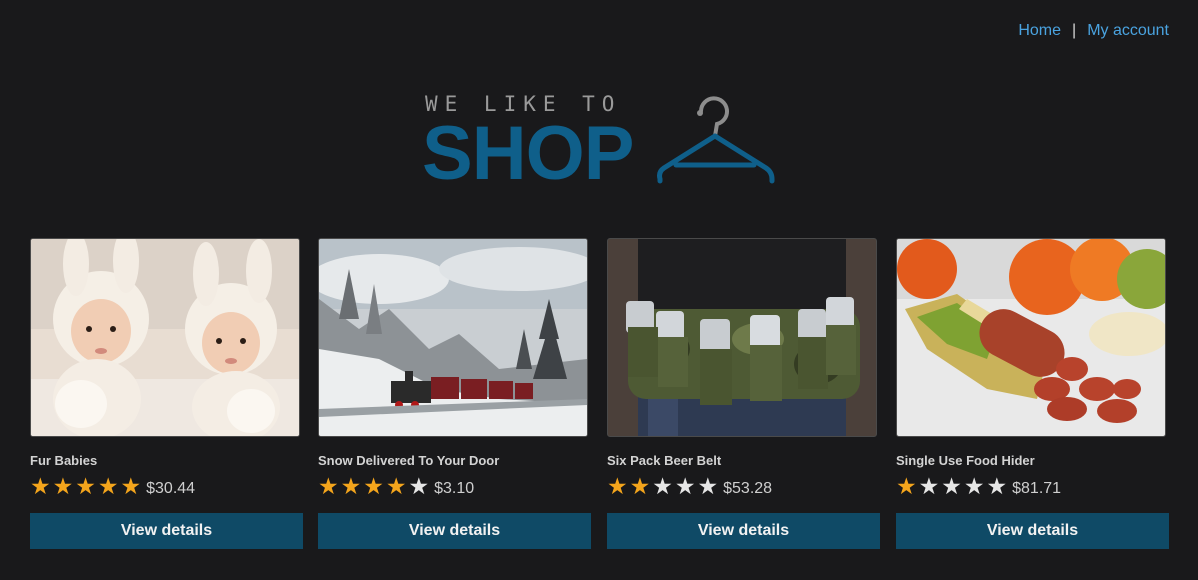 The width and height of the screenshot is (1198, 580). I want to click on my-account-link: My account, so click(1128, 31).